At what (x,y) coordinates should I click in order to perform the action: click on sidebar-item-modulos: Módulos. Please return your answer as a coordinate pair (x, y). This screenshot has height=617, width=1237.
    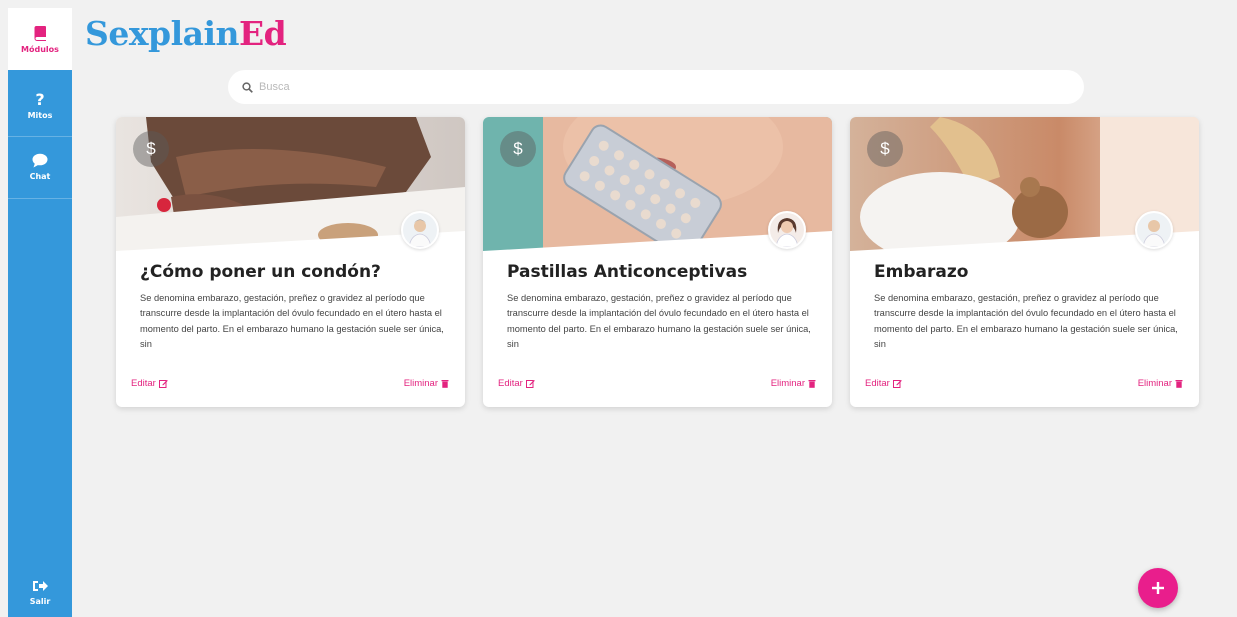
    Looking at the image, I should click on (40, 39).